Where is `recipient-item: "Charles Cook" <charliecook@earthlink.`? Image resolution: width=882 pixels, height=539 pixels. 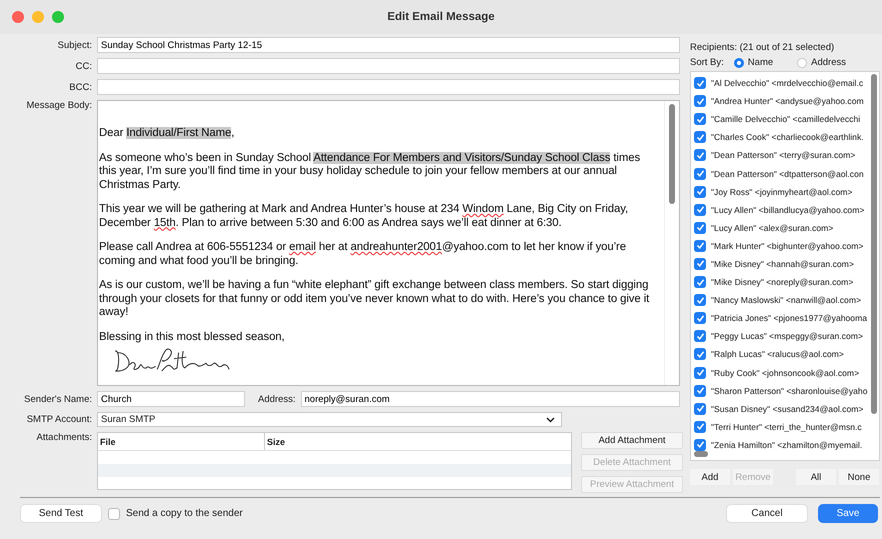 recipient-item: "Charles Cook" <charliecook@earthlink. is located at coordinates (785, 137).